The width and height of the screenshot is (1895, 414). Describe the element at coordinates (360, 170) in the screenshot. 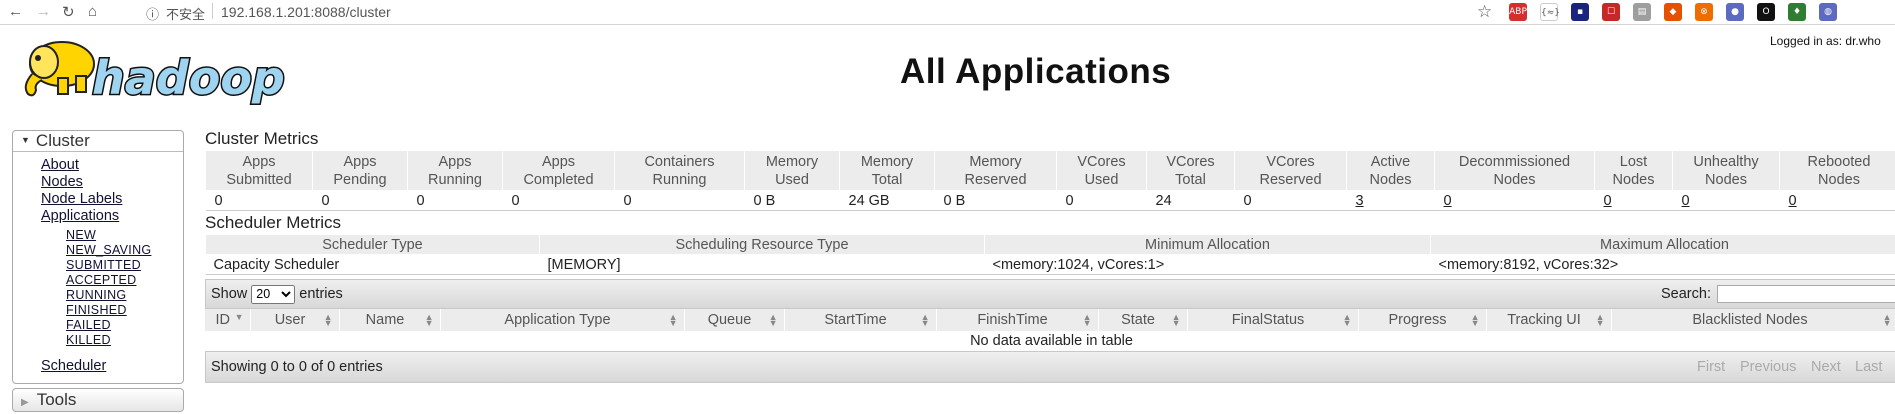

I see `metric-header: Apps Pending` at that location.